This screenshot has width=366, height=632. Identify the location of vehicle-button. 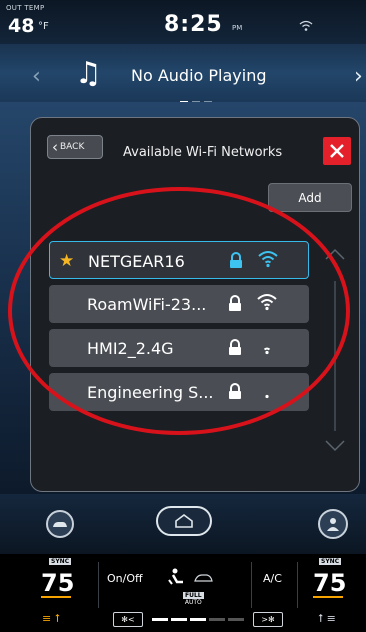
(60, 524).